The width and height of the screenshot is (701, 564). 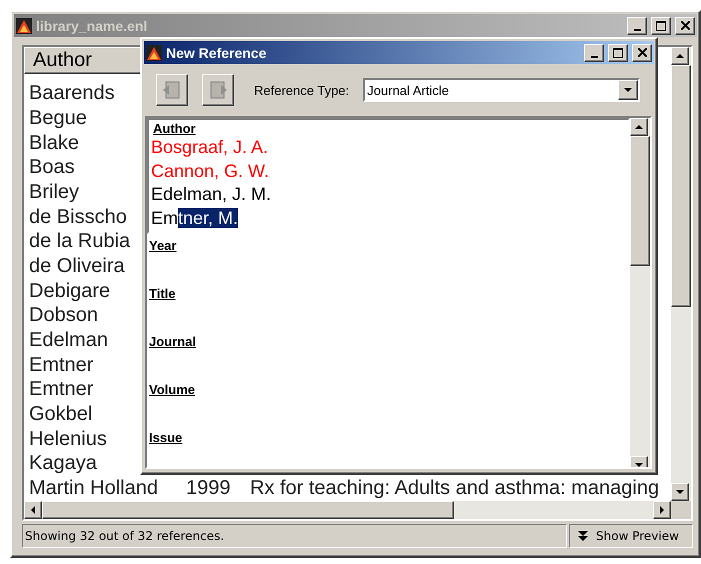 What do you see at coordinates (77, 266) in the screenshot?
I see `author-cell: de Oliveira` at bounding box center [77, 266].